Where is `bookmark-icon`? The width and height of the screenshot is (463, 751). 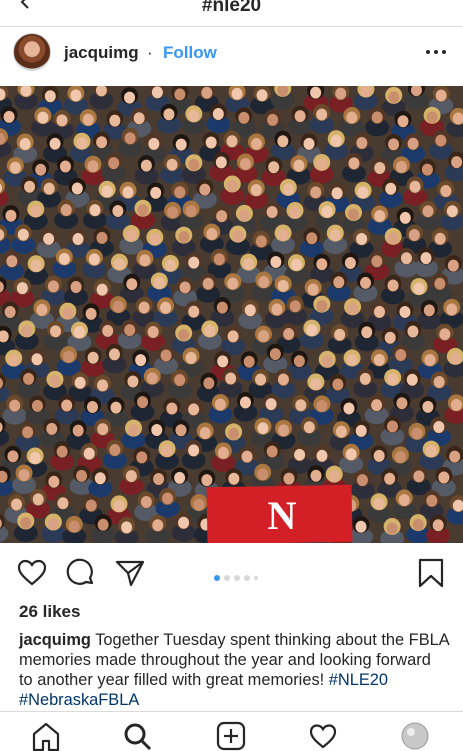 bookmark-icon is located at coordinates (431, 573).